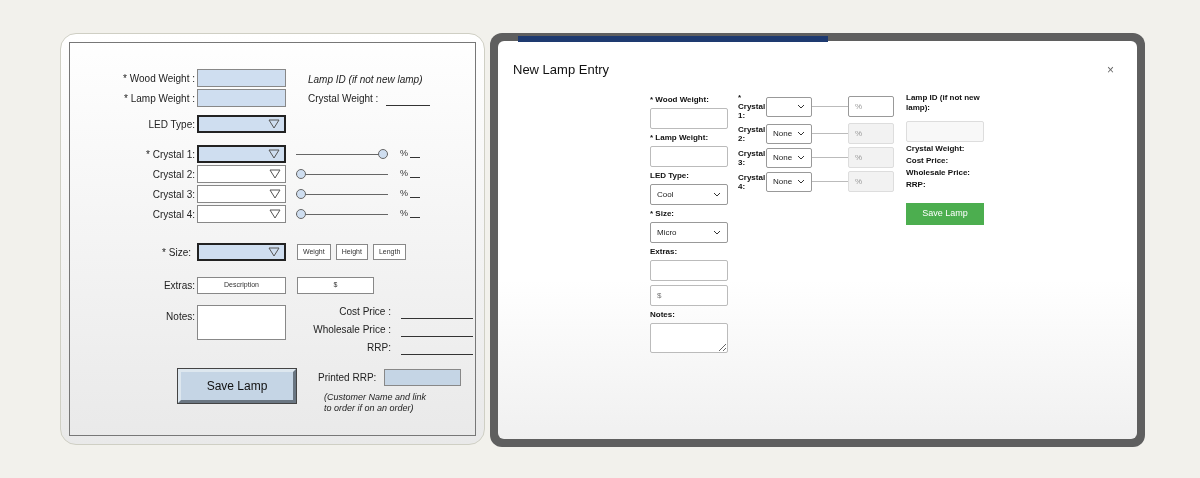 The width and height of the screenshot is (1200, 478). What do you see at coordinates (237, 386) in the screenshot?
I see `save-lamp-button: Save Lamp` at bounding box center [237, 386].